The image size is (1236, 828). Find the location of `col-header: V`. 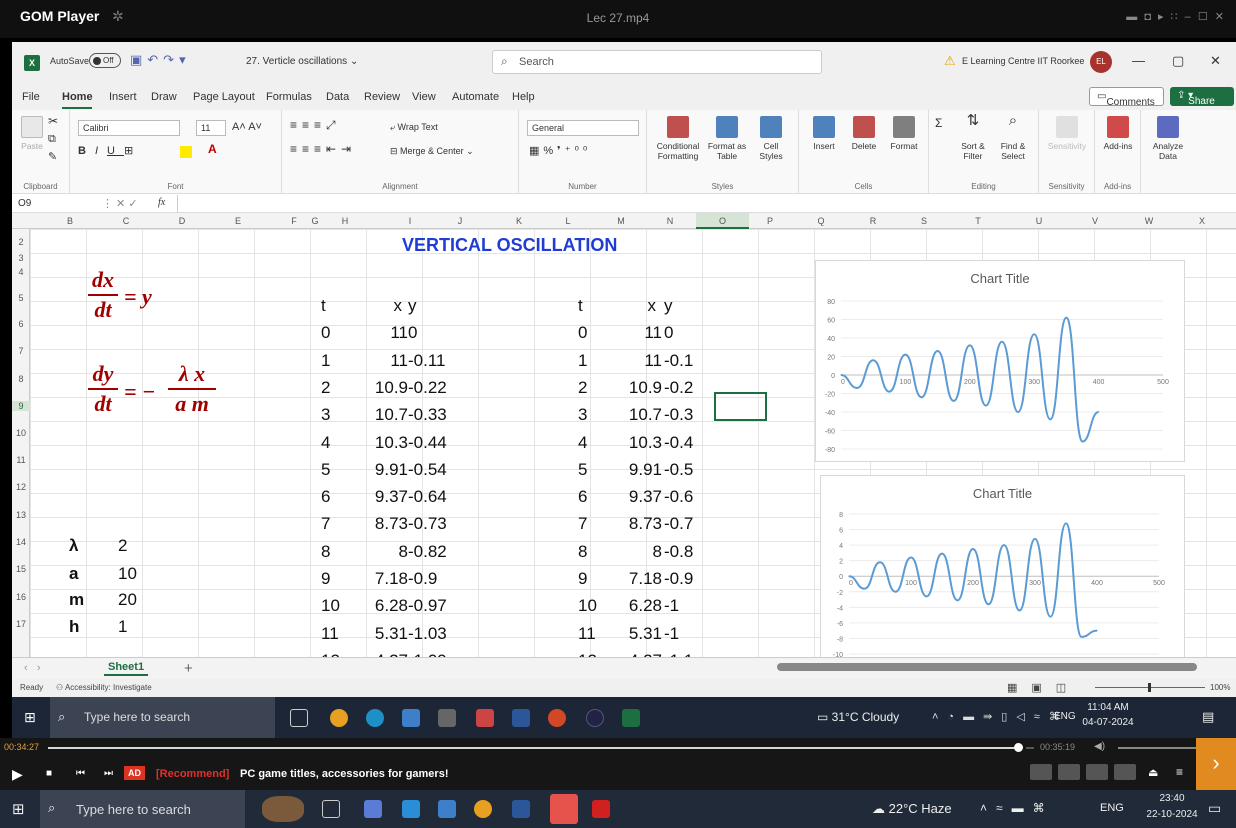

col-header: V is located at coordinates (1095, 221).